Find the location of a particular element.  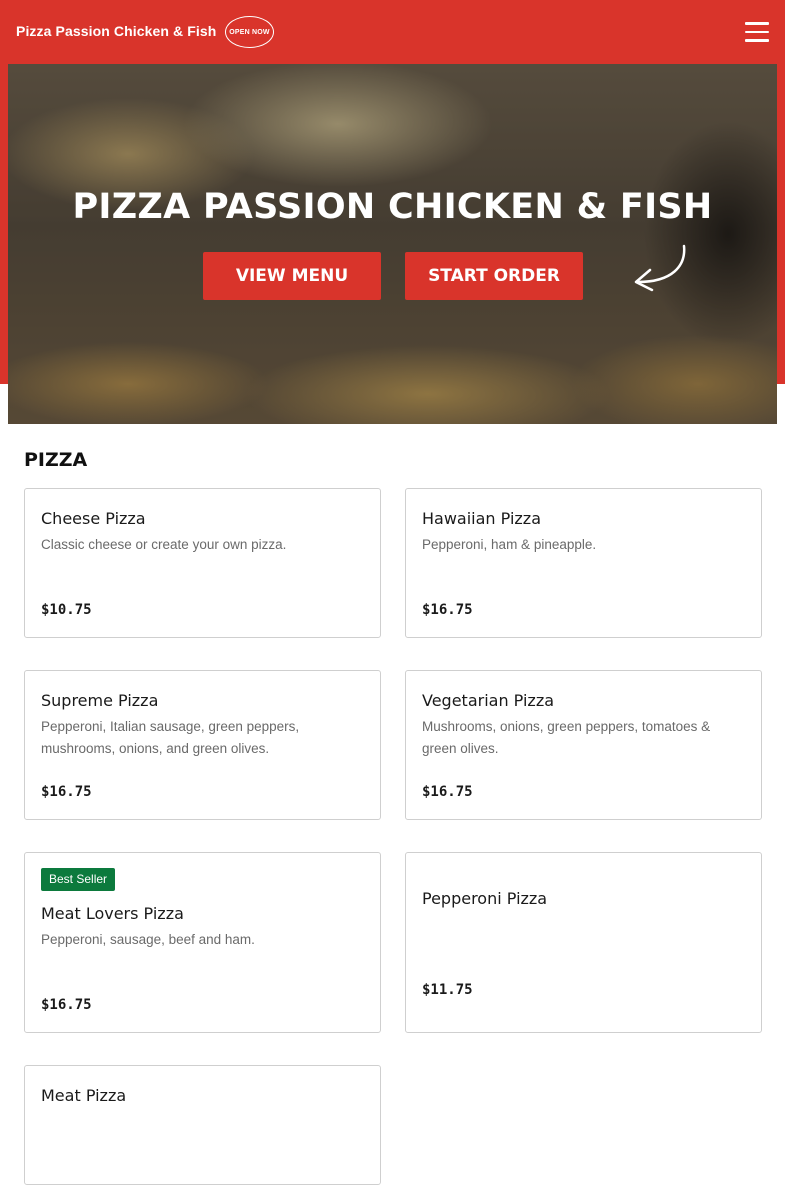

item-name: Hawaiian Pizza is located at coordinates (481, 518).